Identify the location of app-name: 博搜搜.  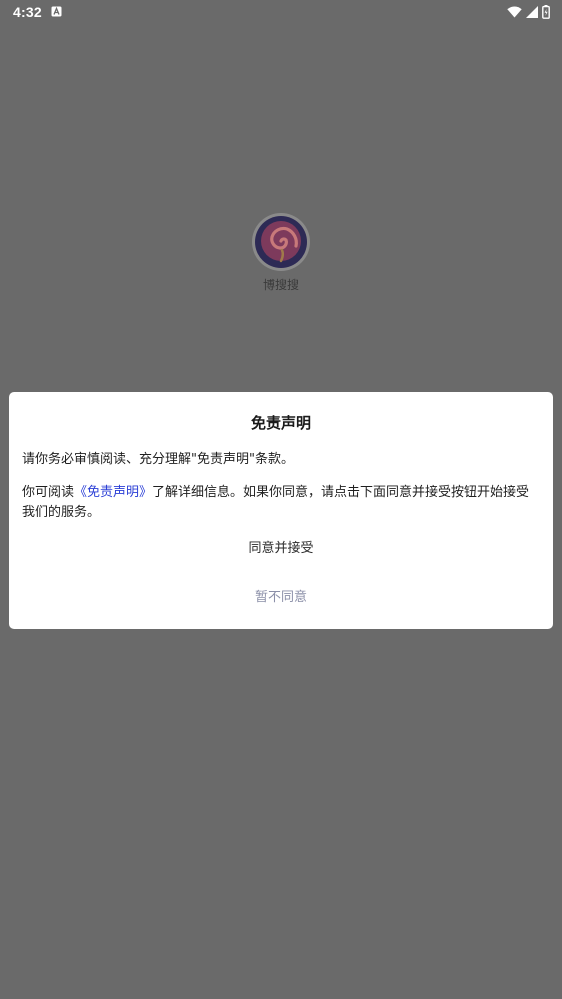
(280, 285).